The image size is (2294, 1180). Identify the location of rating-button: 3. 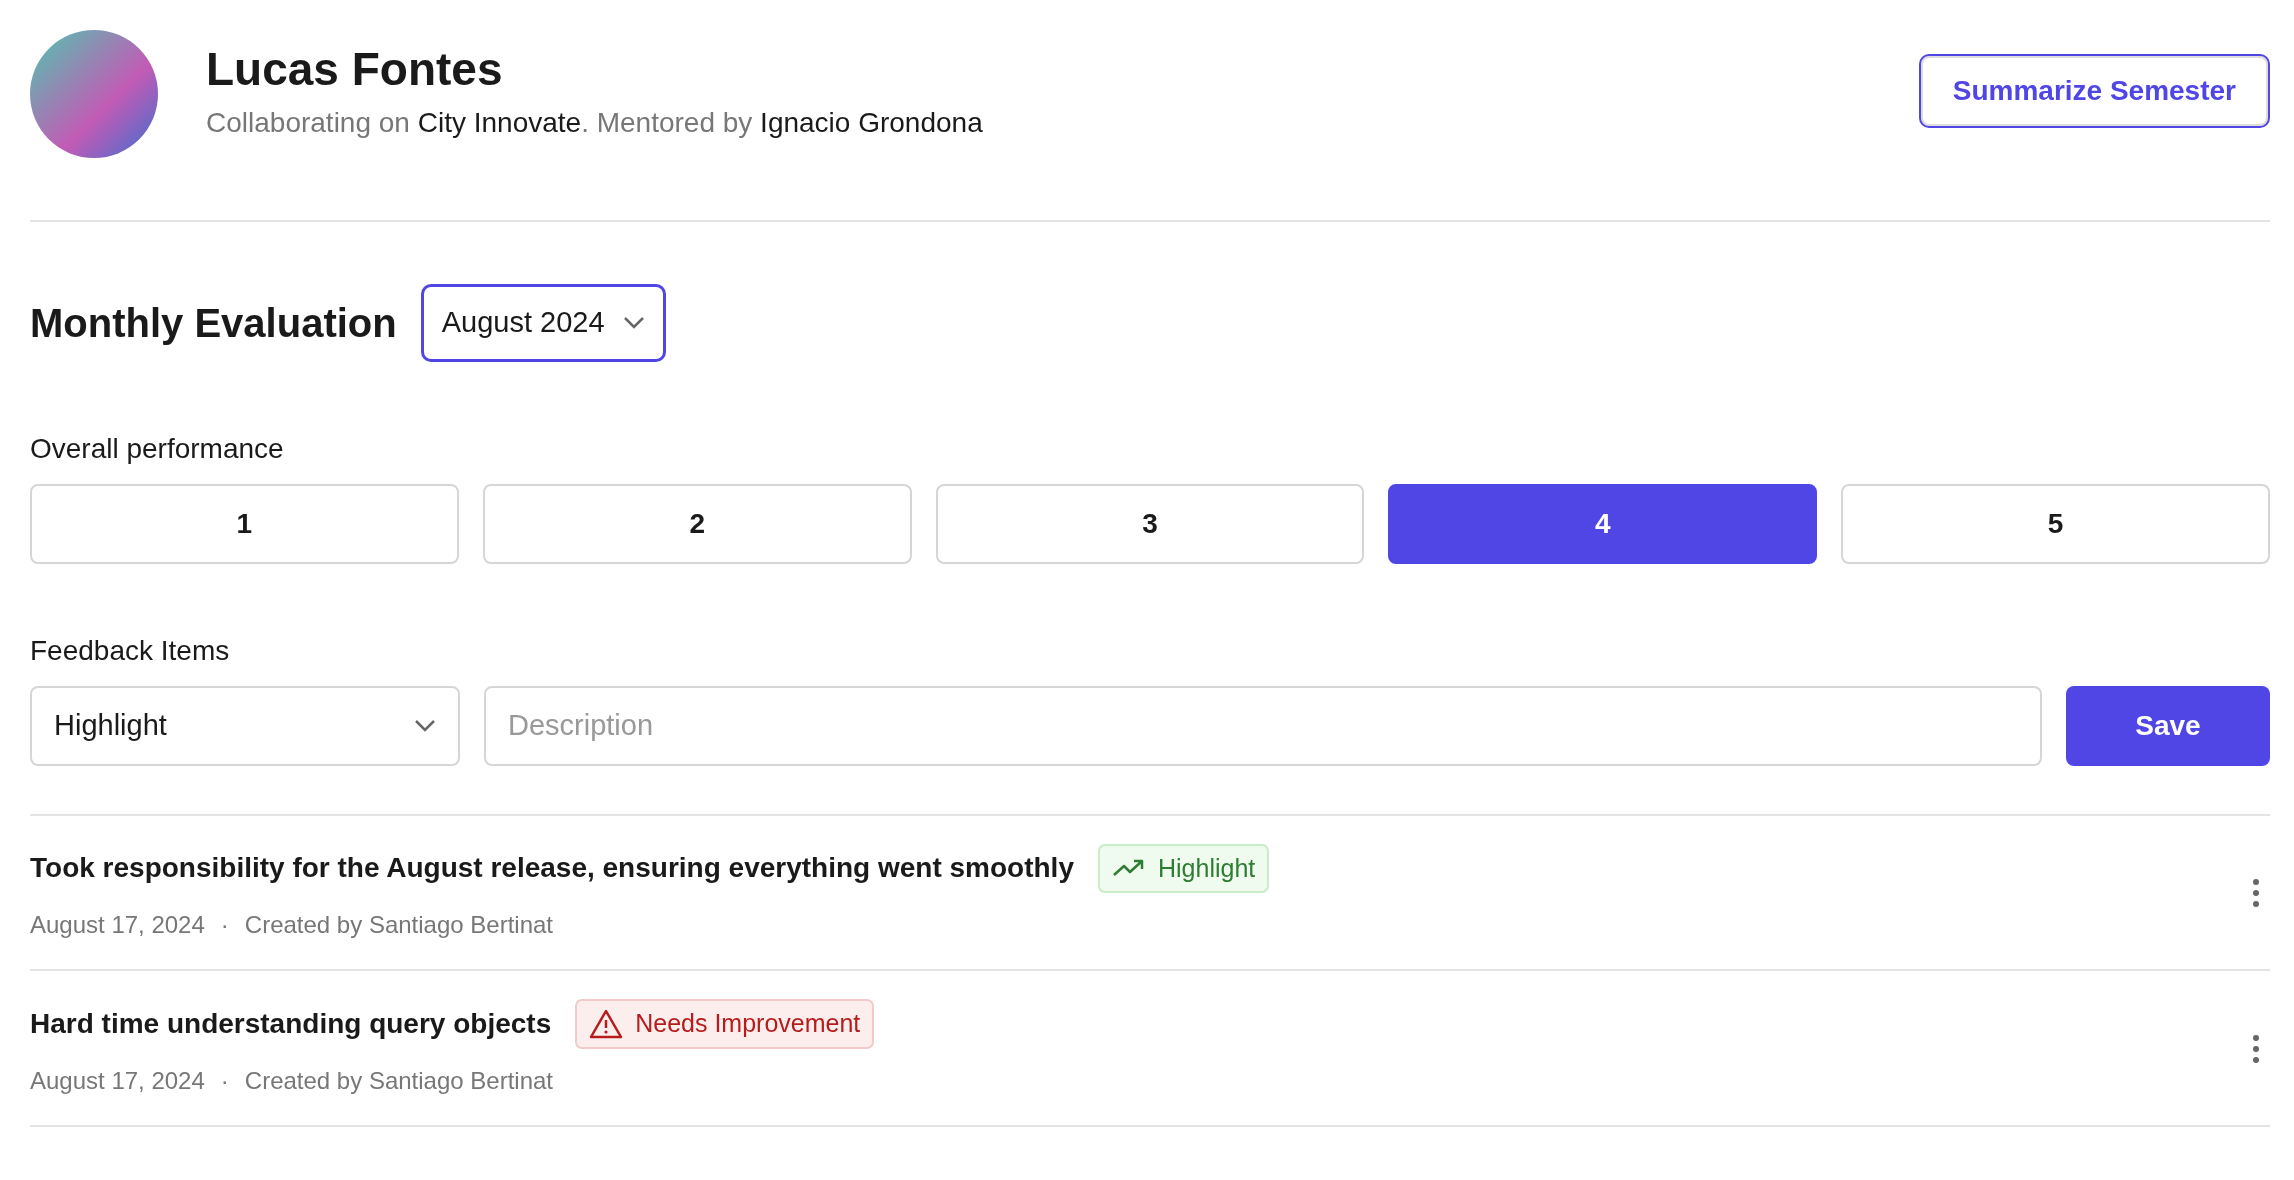
(1150, 523).